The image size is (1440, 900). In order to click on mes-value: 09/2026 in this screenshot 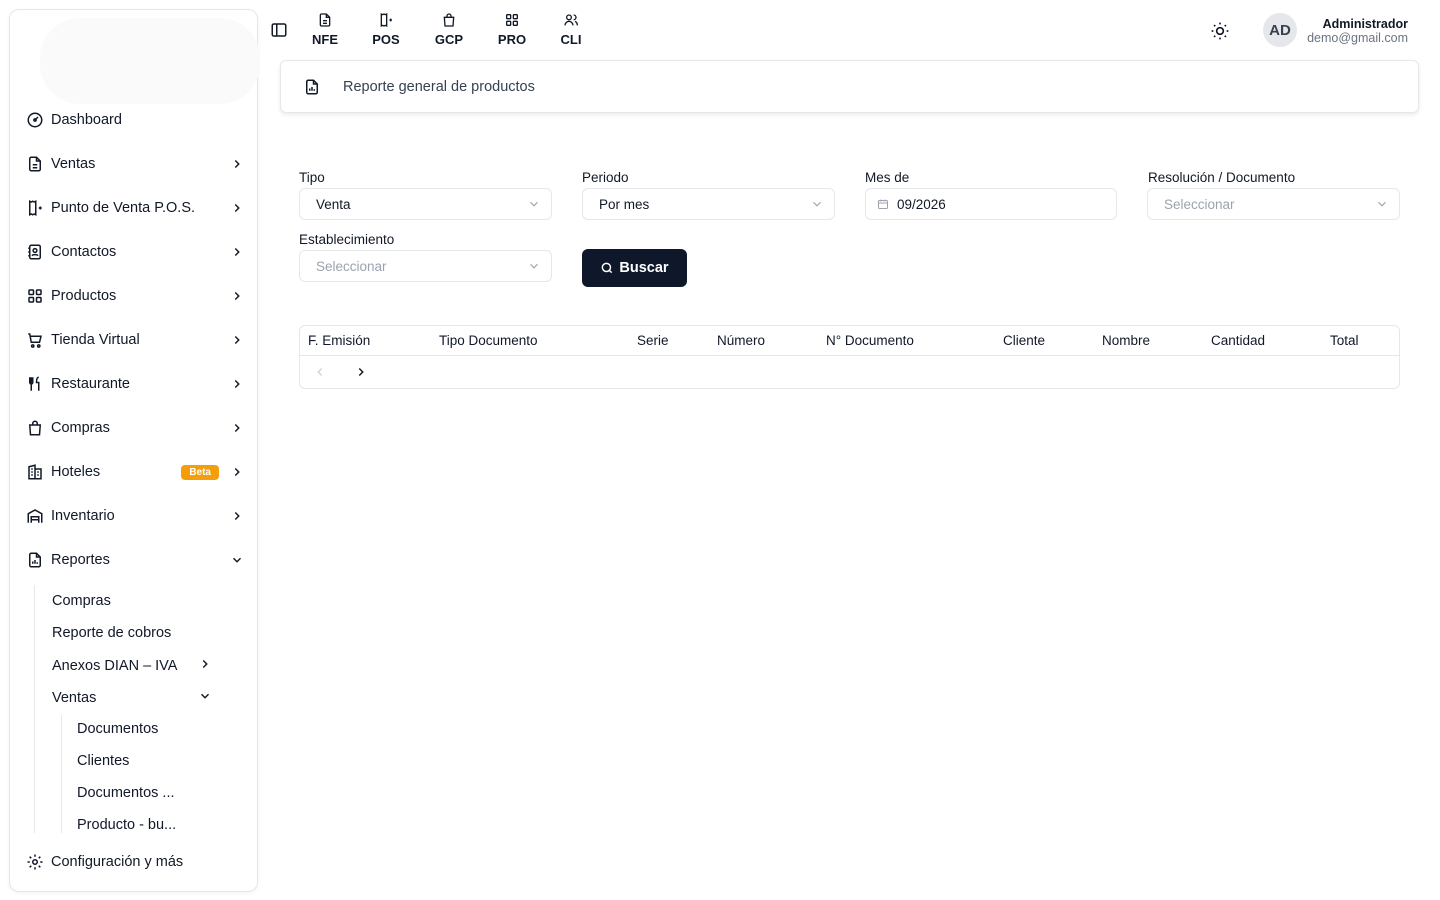, I will do `click(921, 204)`.